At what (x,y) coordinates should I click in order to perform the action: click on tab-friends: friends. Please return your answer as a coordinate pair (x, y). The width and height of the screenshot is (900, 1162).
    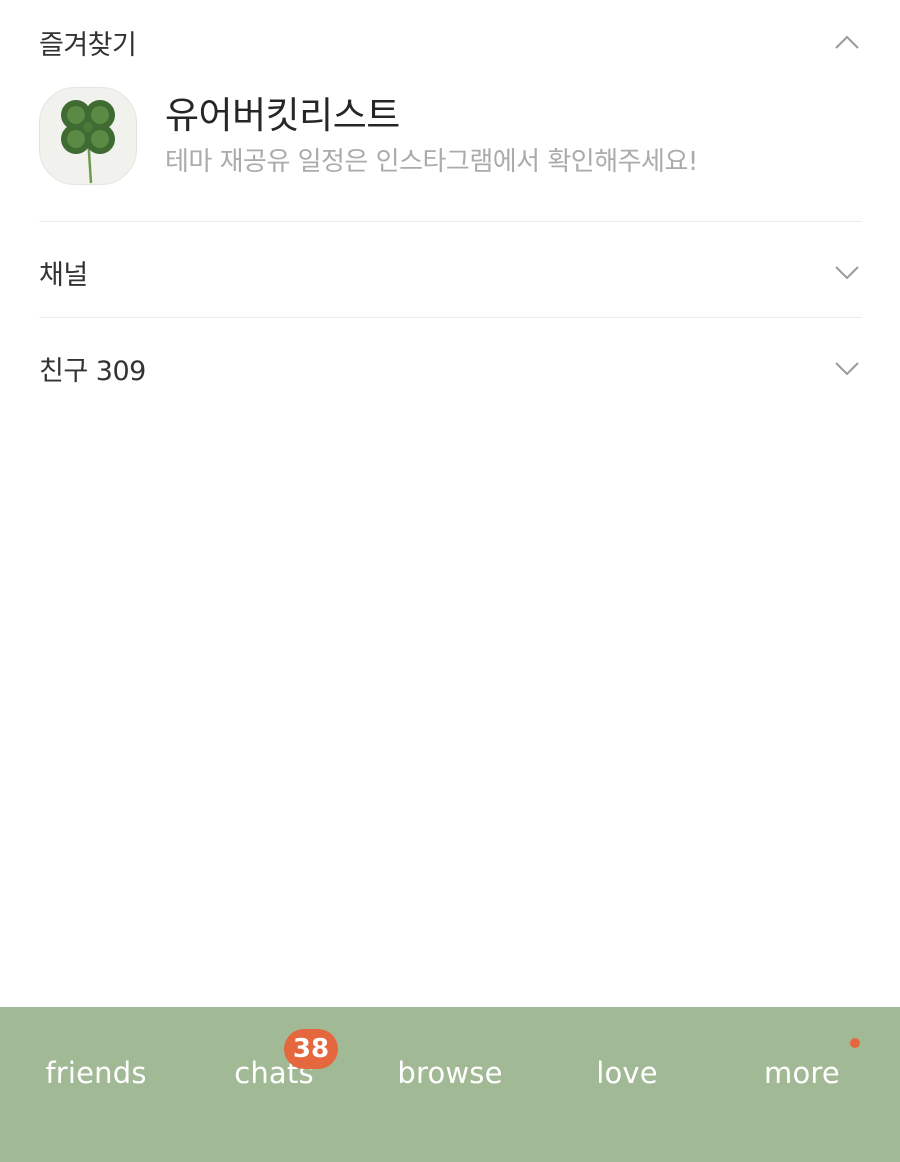
    Looking at the image, I should click on (96, 1073).